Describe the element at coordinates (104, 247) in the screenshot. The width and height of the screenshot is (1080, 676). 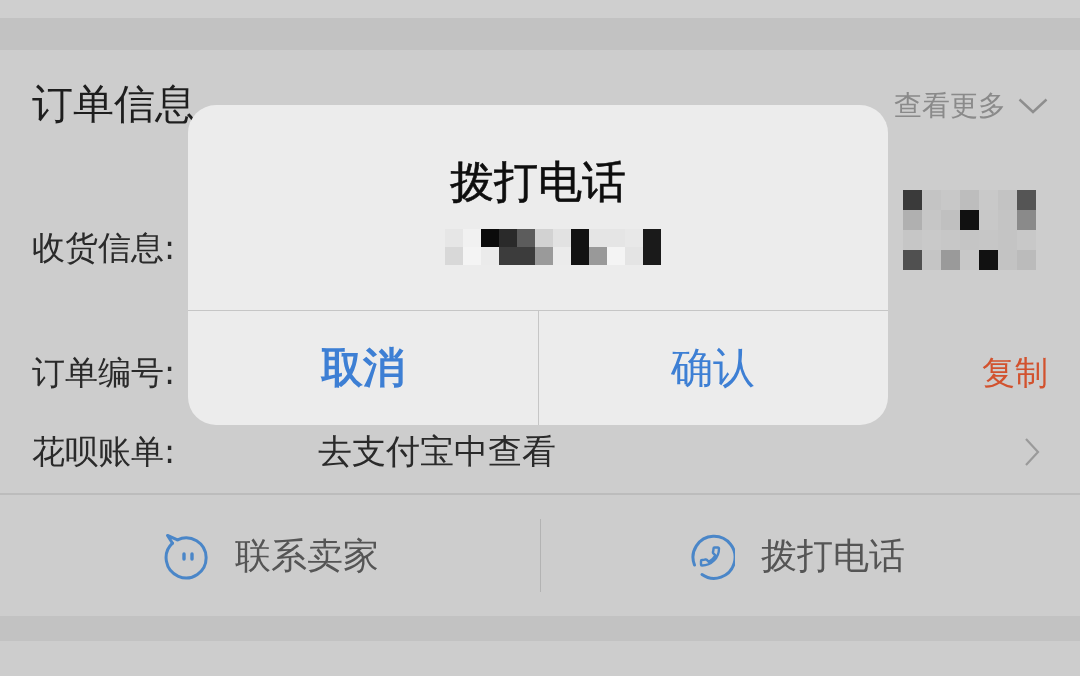
I see `field-label: 收货信息:` at that location.